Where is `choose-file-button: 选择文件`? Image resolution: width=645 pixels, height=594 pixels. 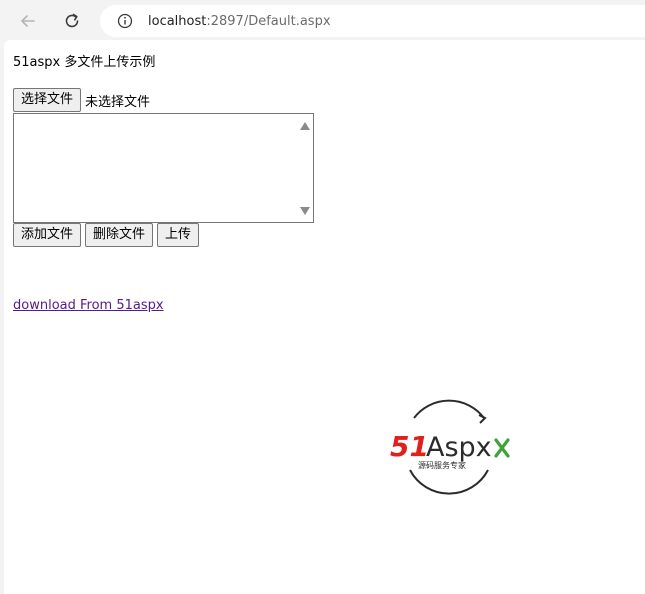 choose-file-button: 选择文件 is located at coordinates (47, 100).